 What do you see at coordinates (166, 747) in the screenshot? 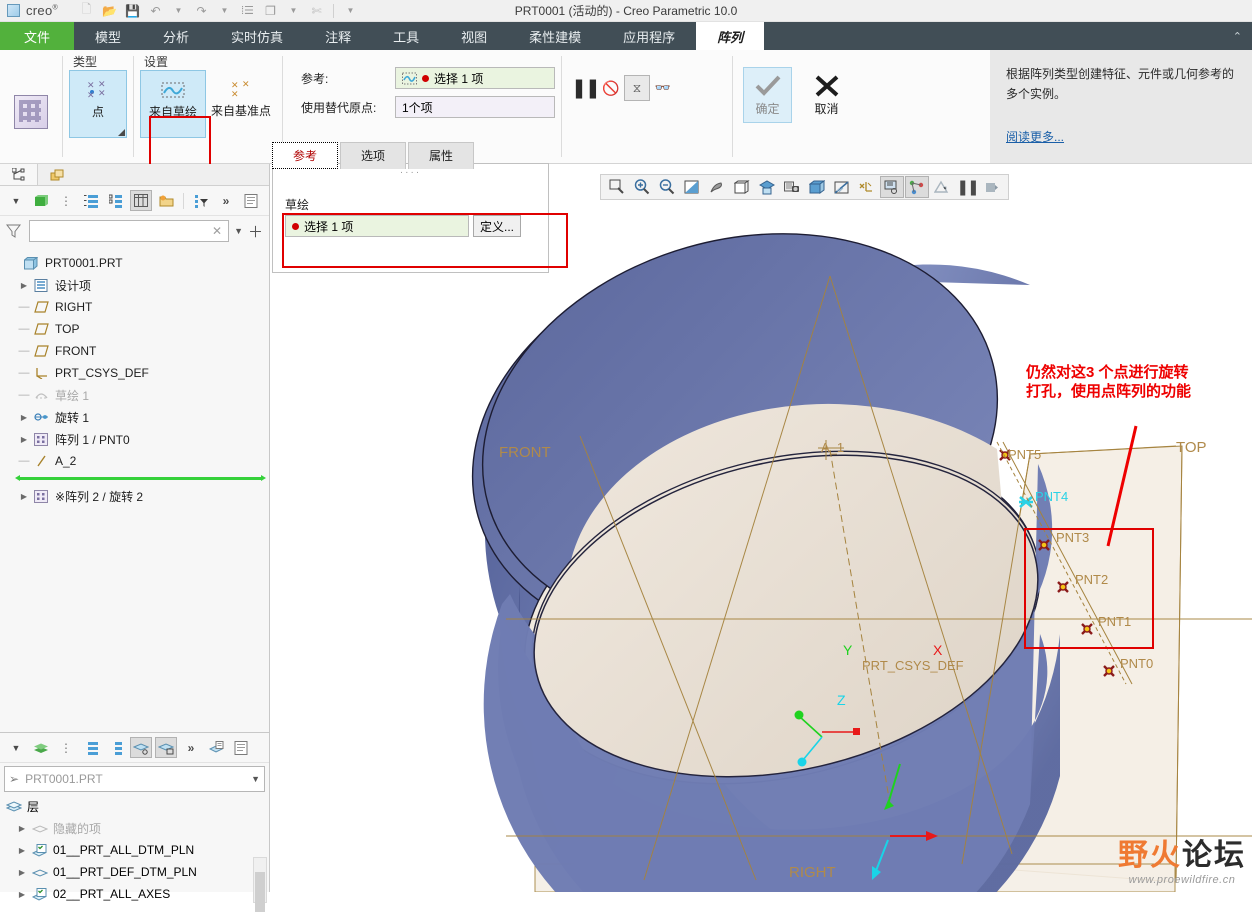
I see `layer-isolate-icon` at bounding box center [166, 747].